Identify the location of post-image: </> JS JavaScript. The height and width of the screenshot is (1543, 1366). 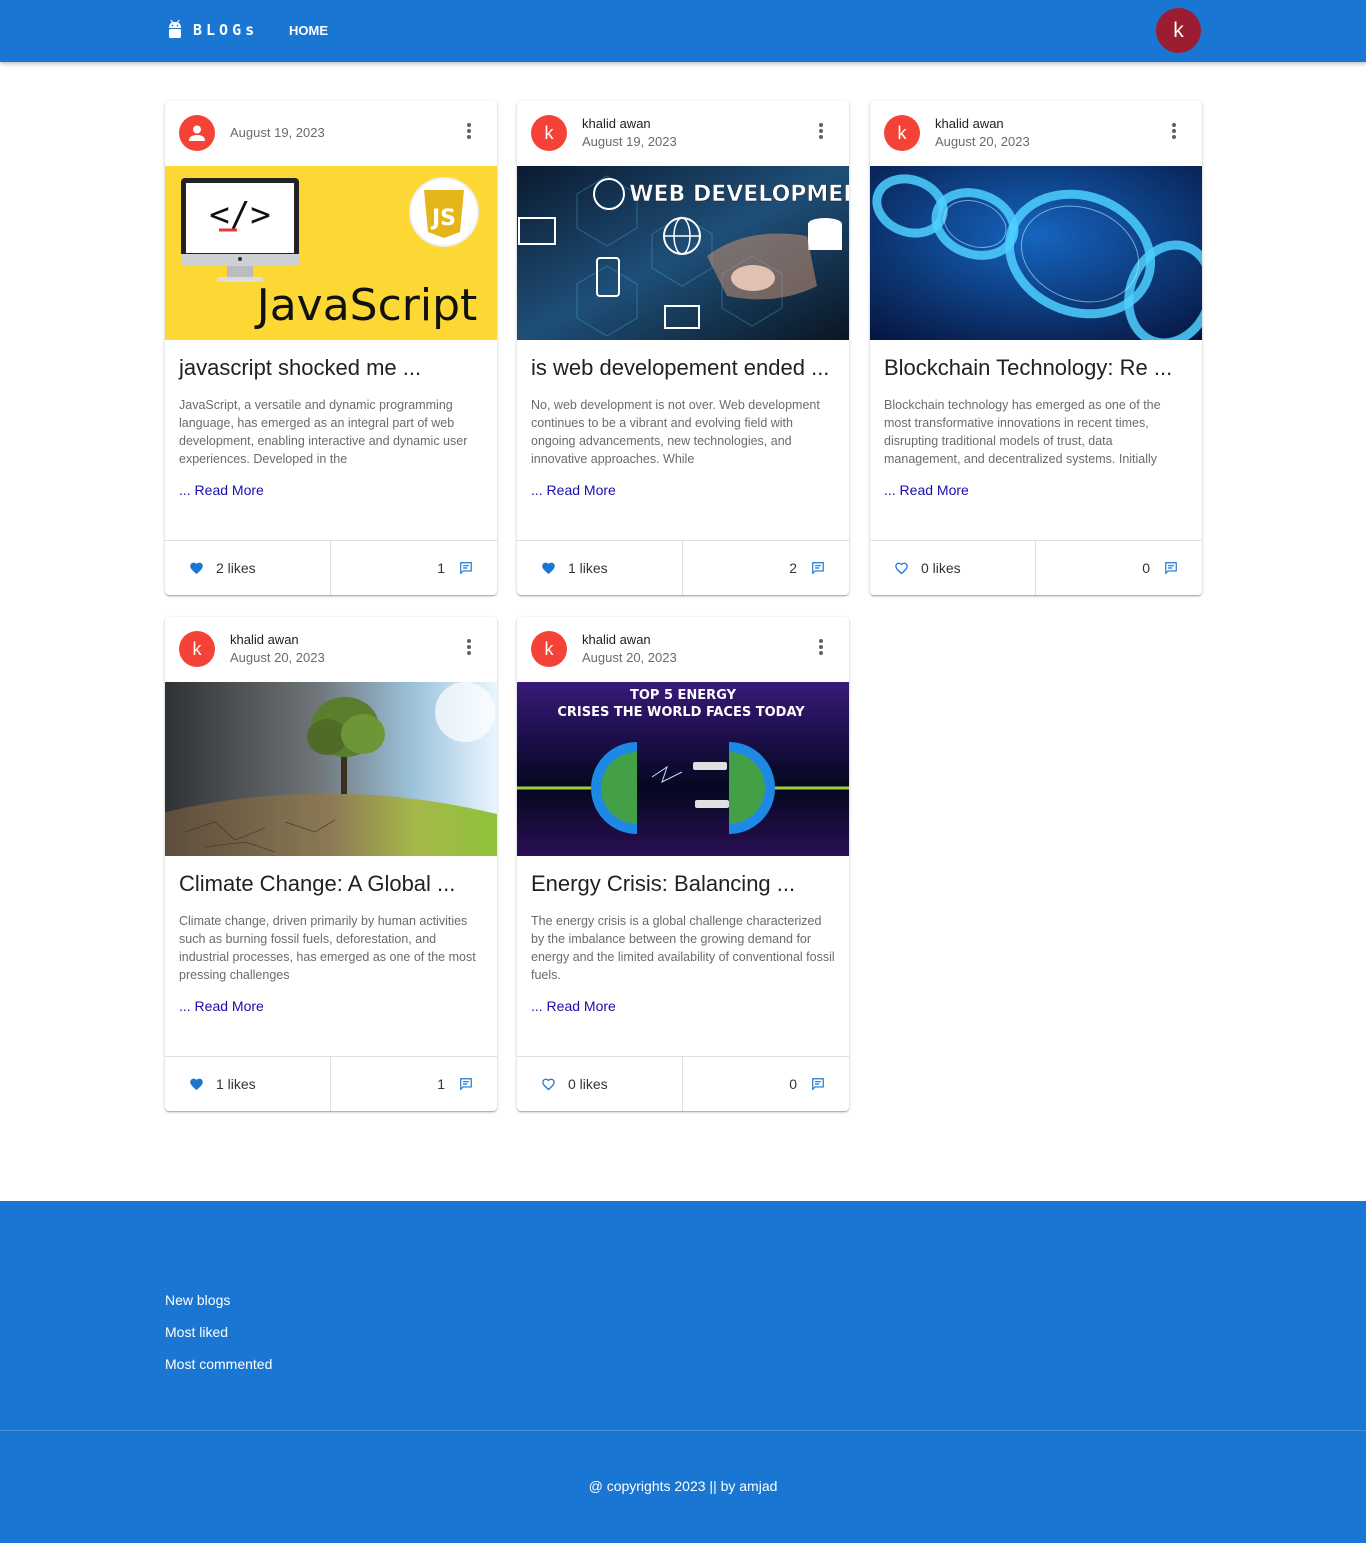
(331, 253).